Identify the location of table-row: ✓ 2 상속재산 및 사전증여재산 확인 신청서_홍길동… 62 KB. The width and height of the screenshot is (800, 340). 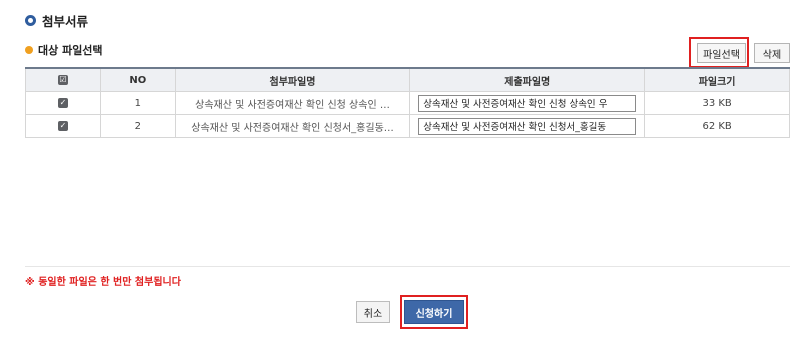
(407, 126).